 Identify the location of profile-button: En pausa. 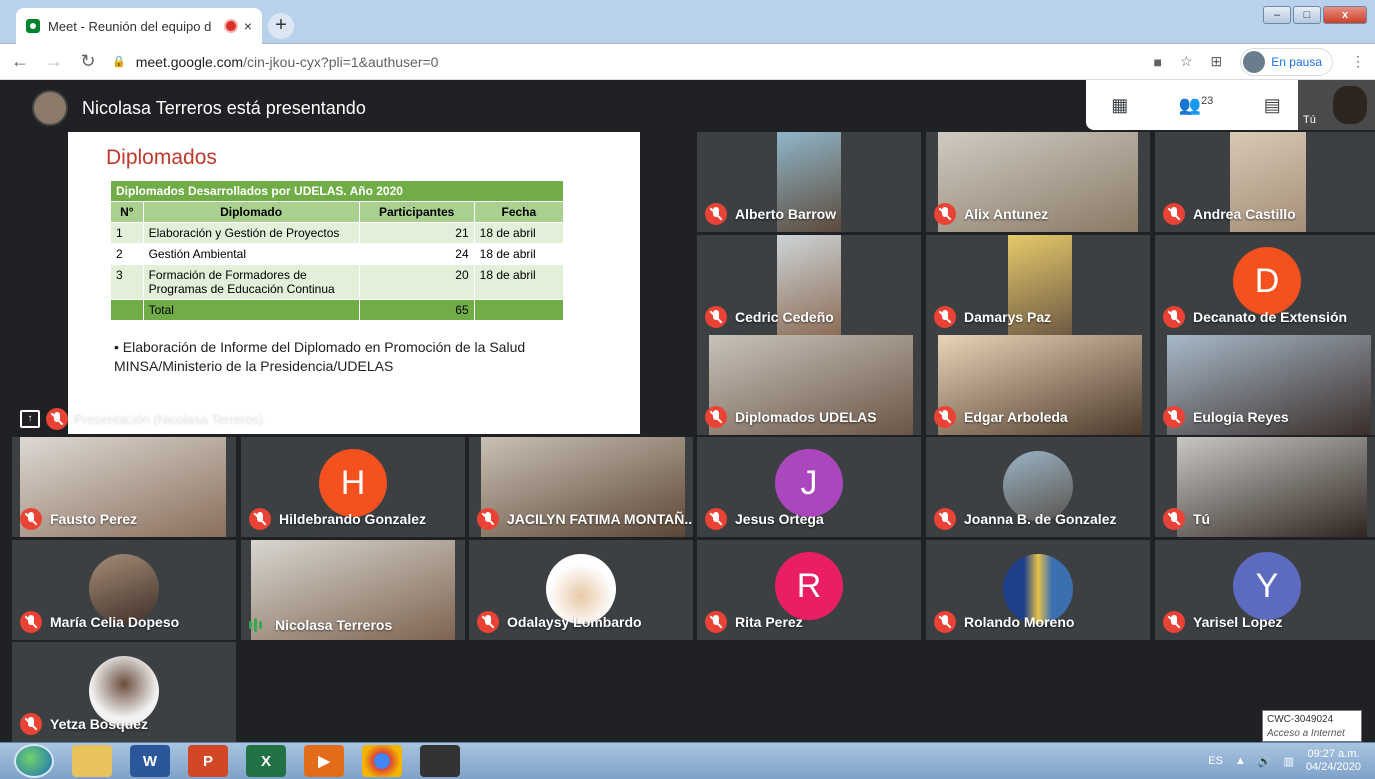
(1286, 61).